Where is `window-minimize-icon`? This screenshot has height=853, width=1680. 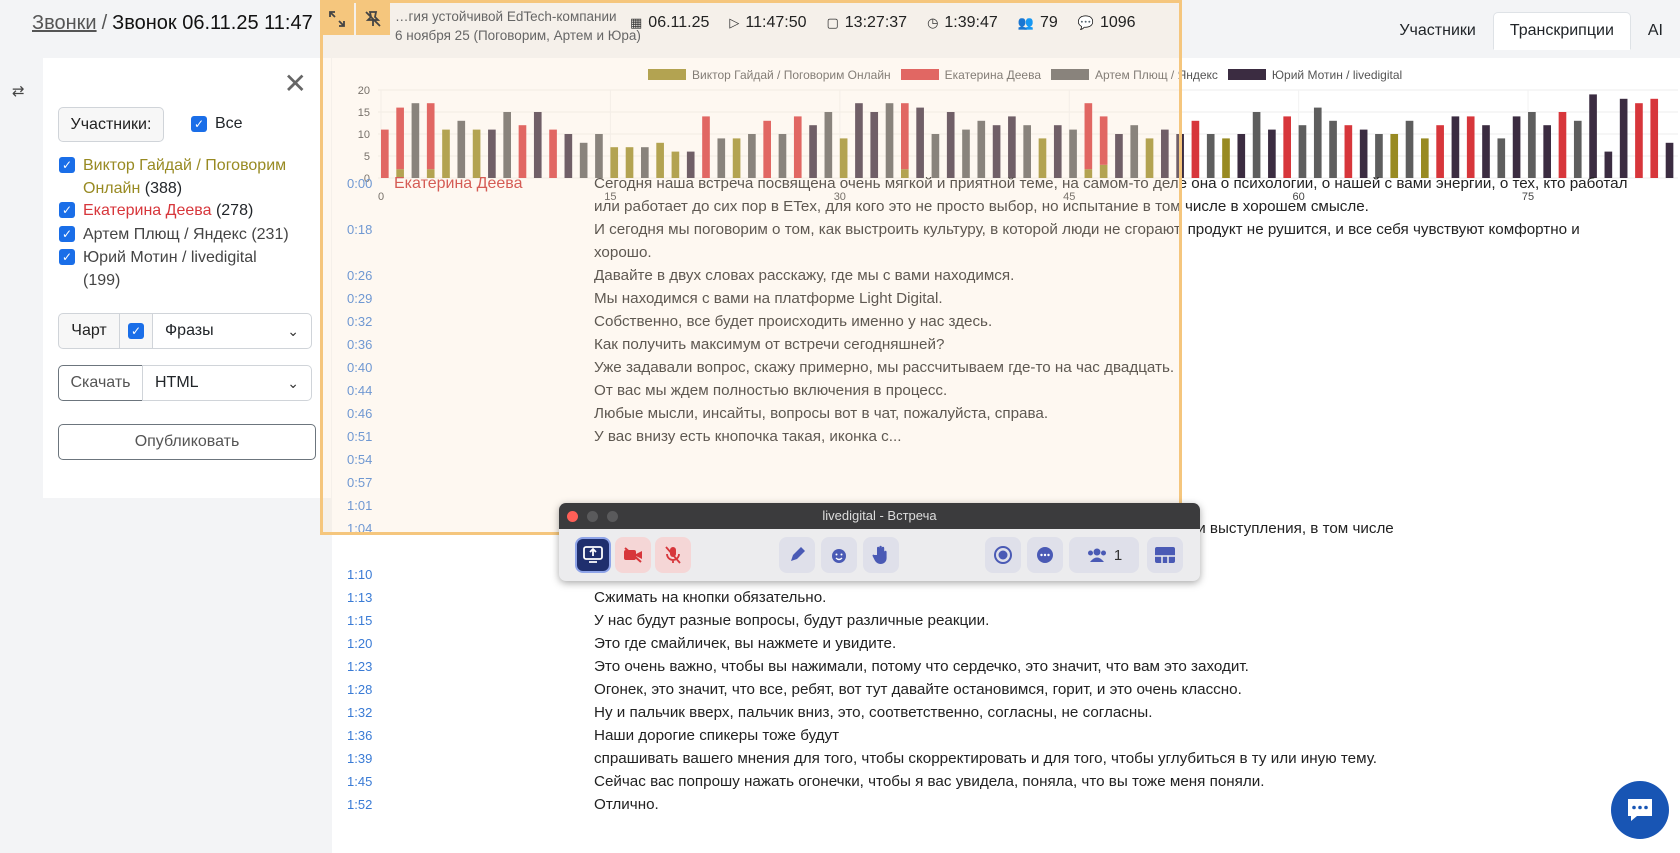 window-minimize-icon is located at coordinates (592, 516).